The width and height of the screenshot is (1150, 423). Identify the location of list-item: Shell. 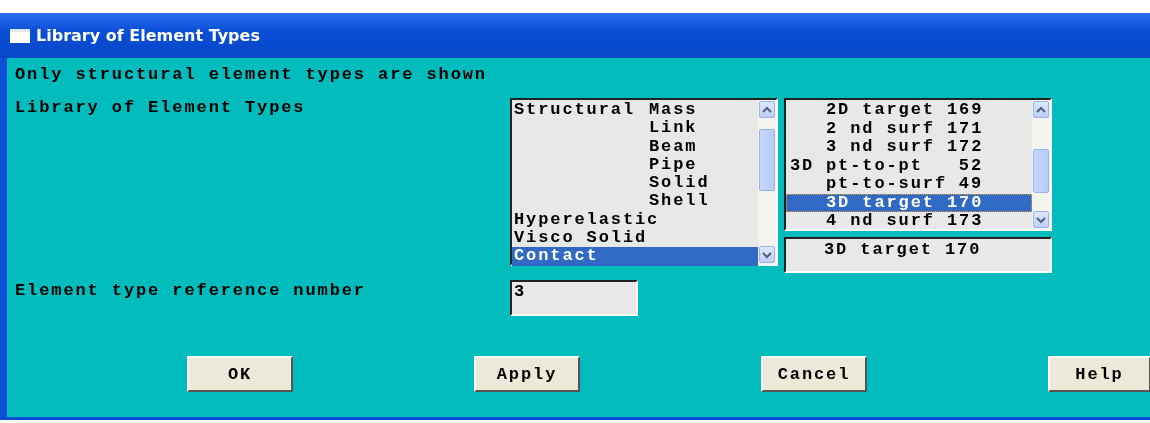
(635, 201).